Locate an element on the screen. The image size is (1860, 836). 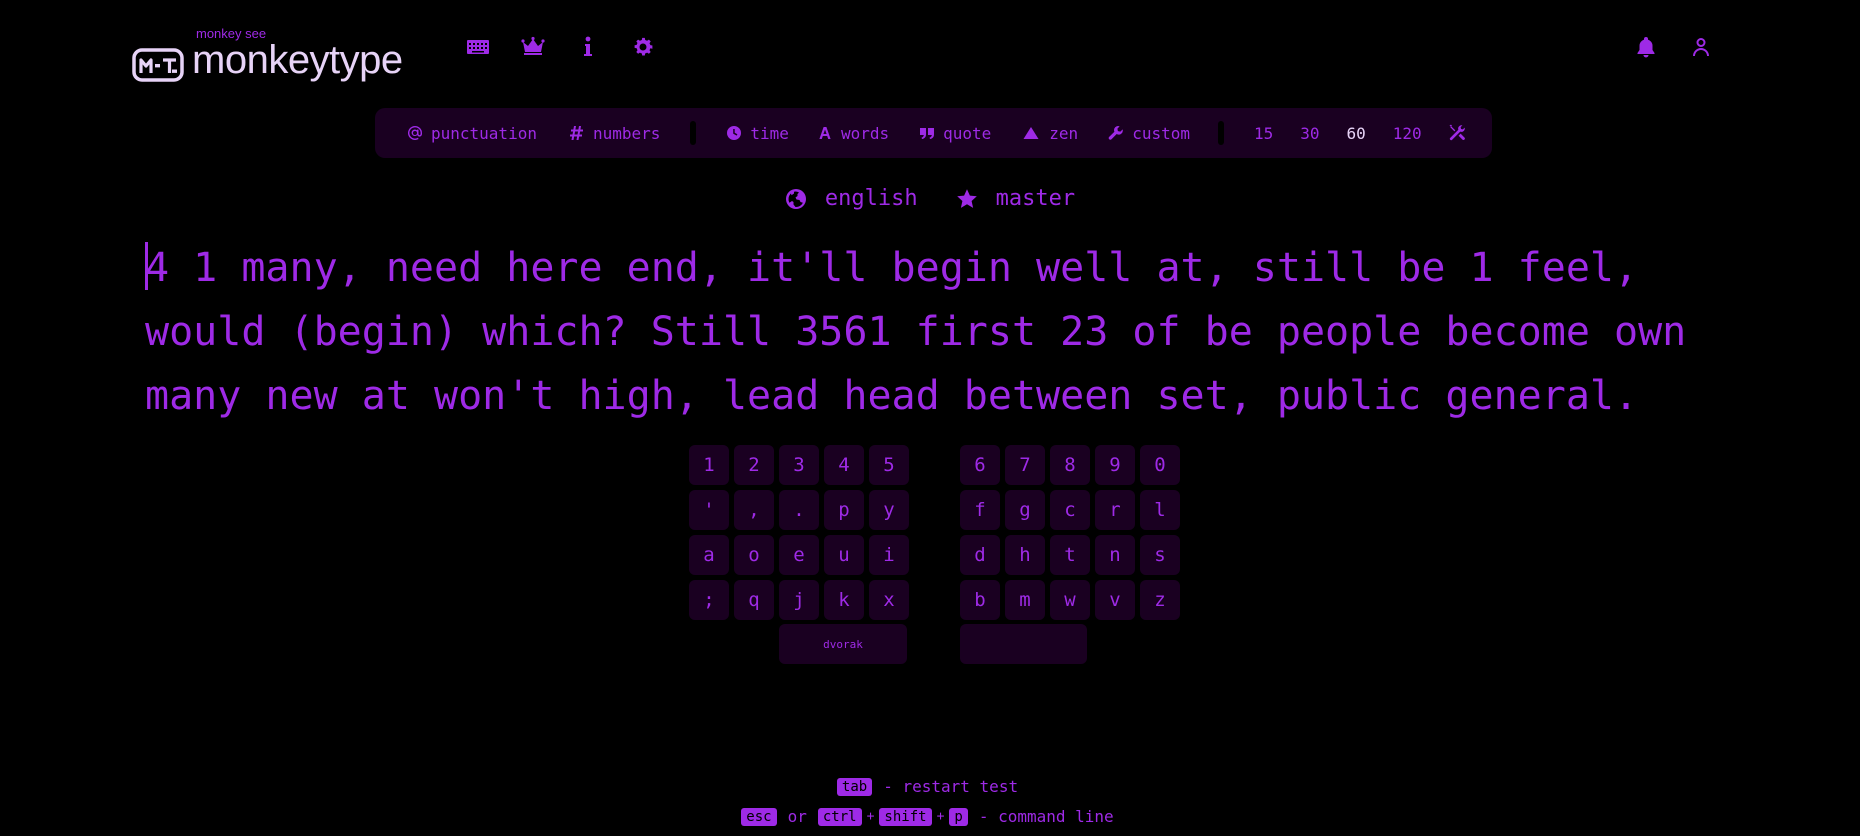
esc-key: esc is located at coordinates (759, 816).